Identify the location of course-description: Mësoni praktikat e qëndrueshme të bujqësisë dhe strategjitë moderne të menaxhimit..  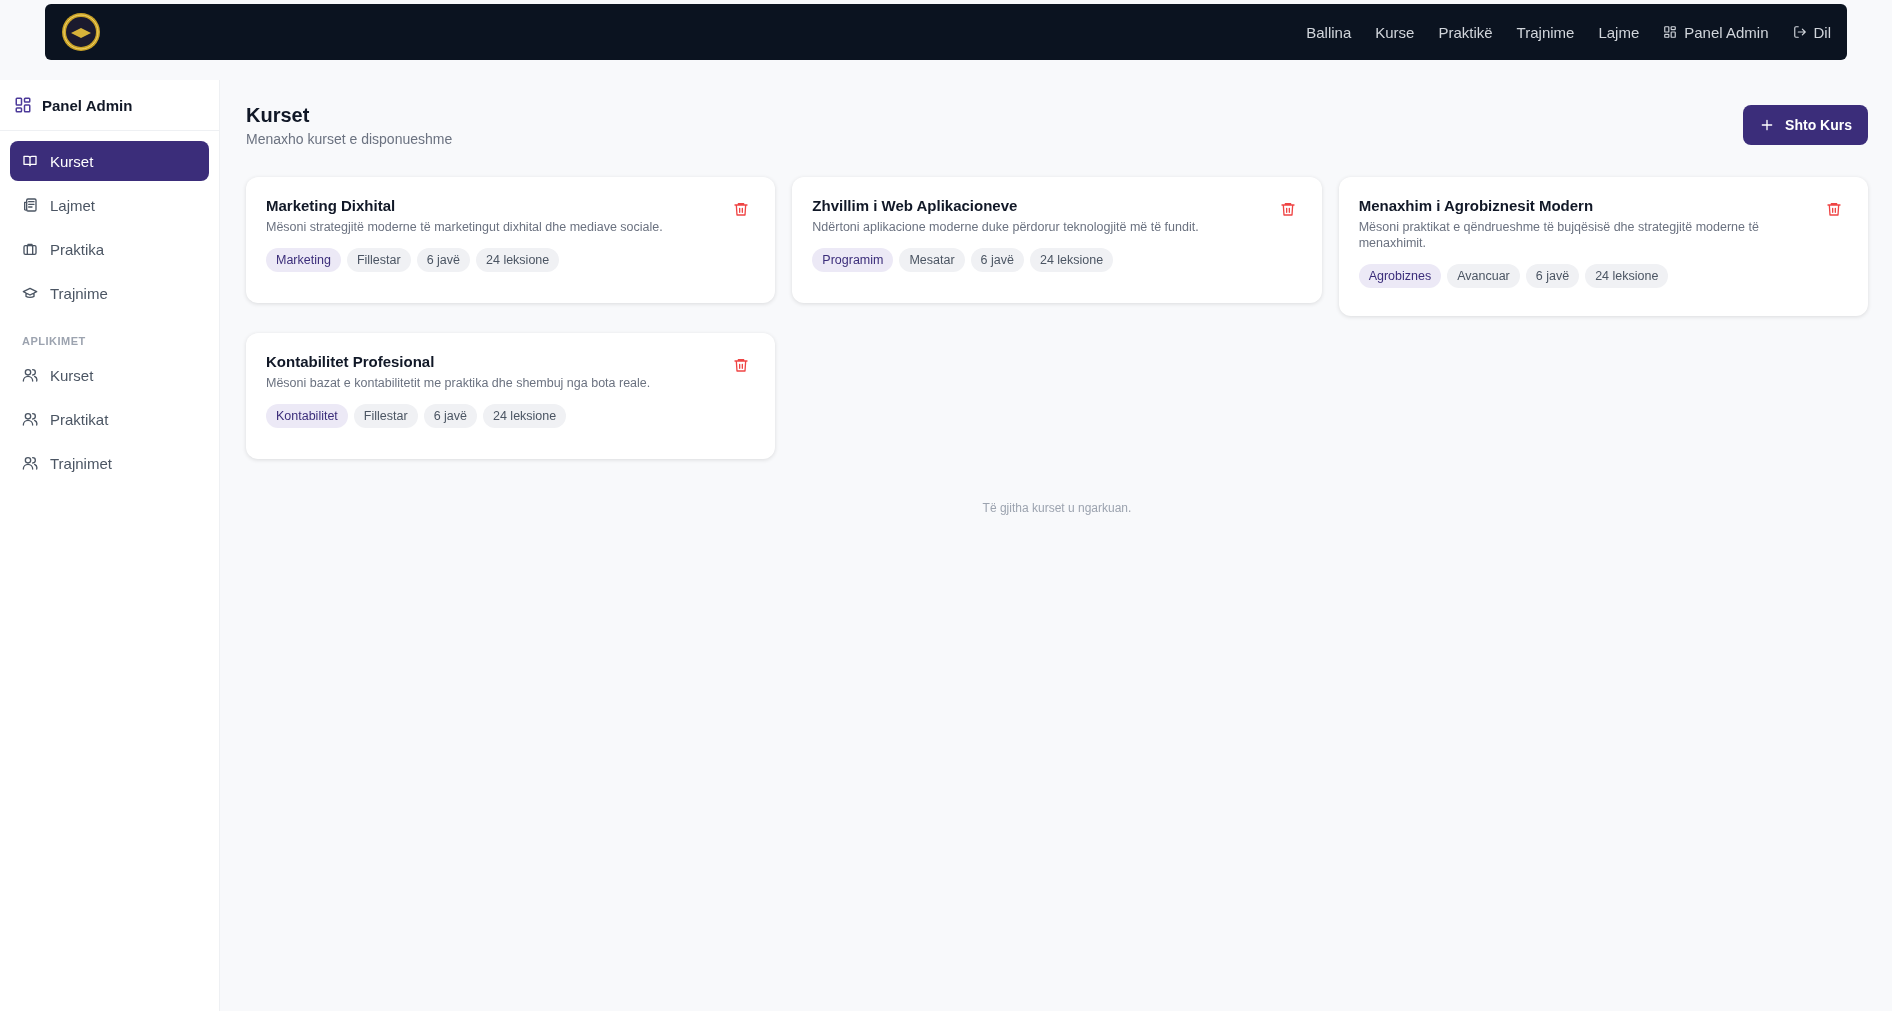
(1559, 235).